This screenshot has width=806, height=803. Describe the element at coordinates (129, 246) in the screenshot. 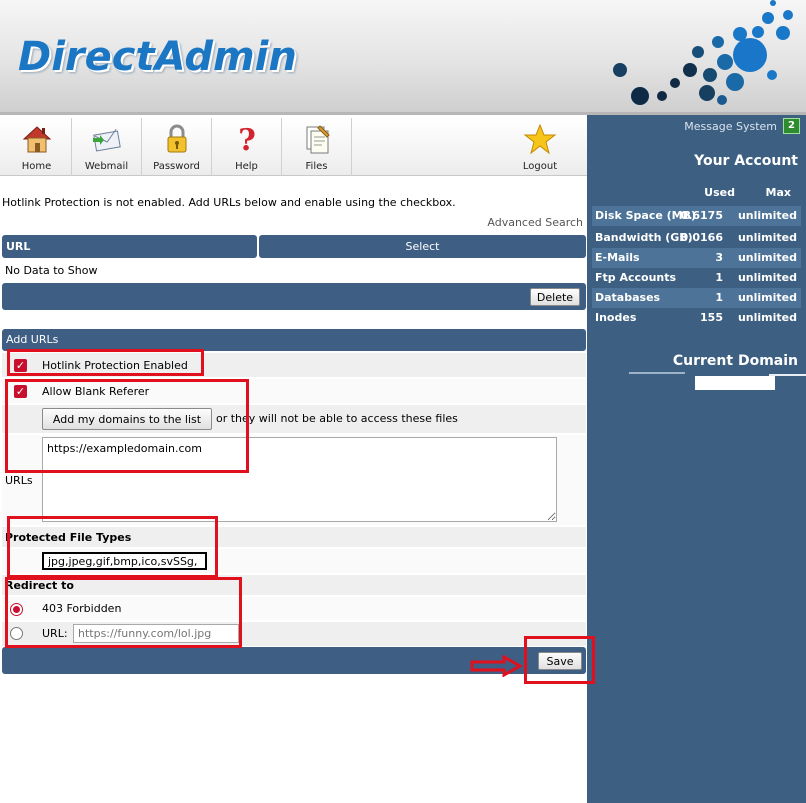

I see `col-url-header: URL` at that location.